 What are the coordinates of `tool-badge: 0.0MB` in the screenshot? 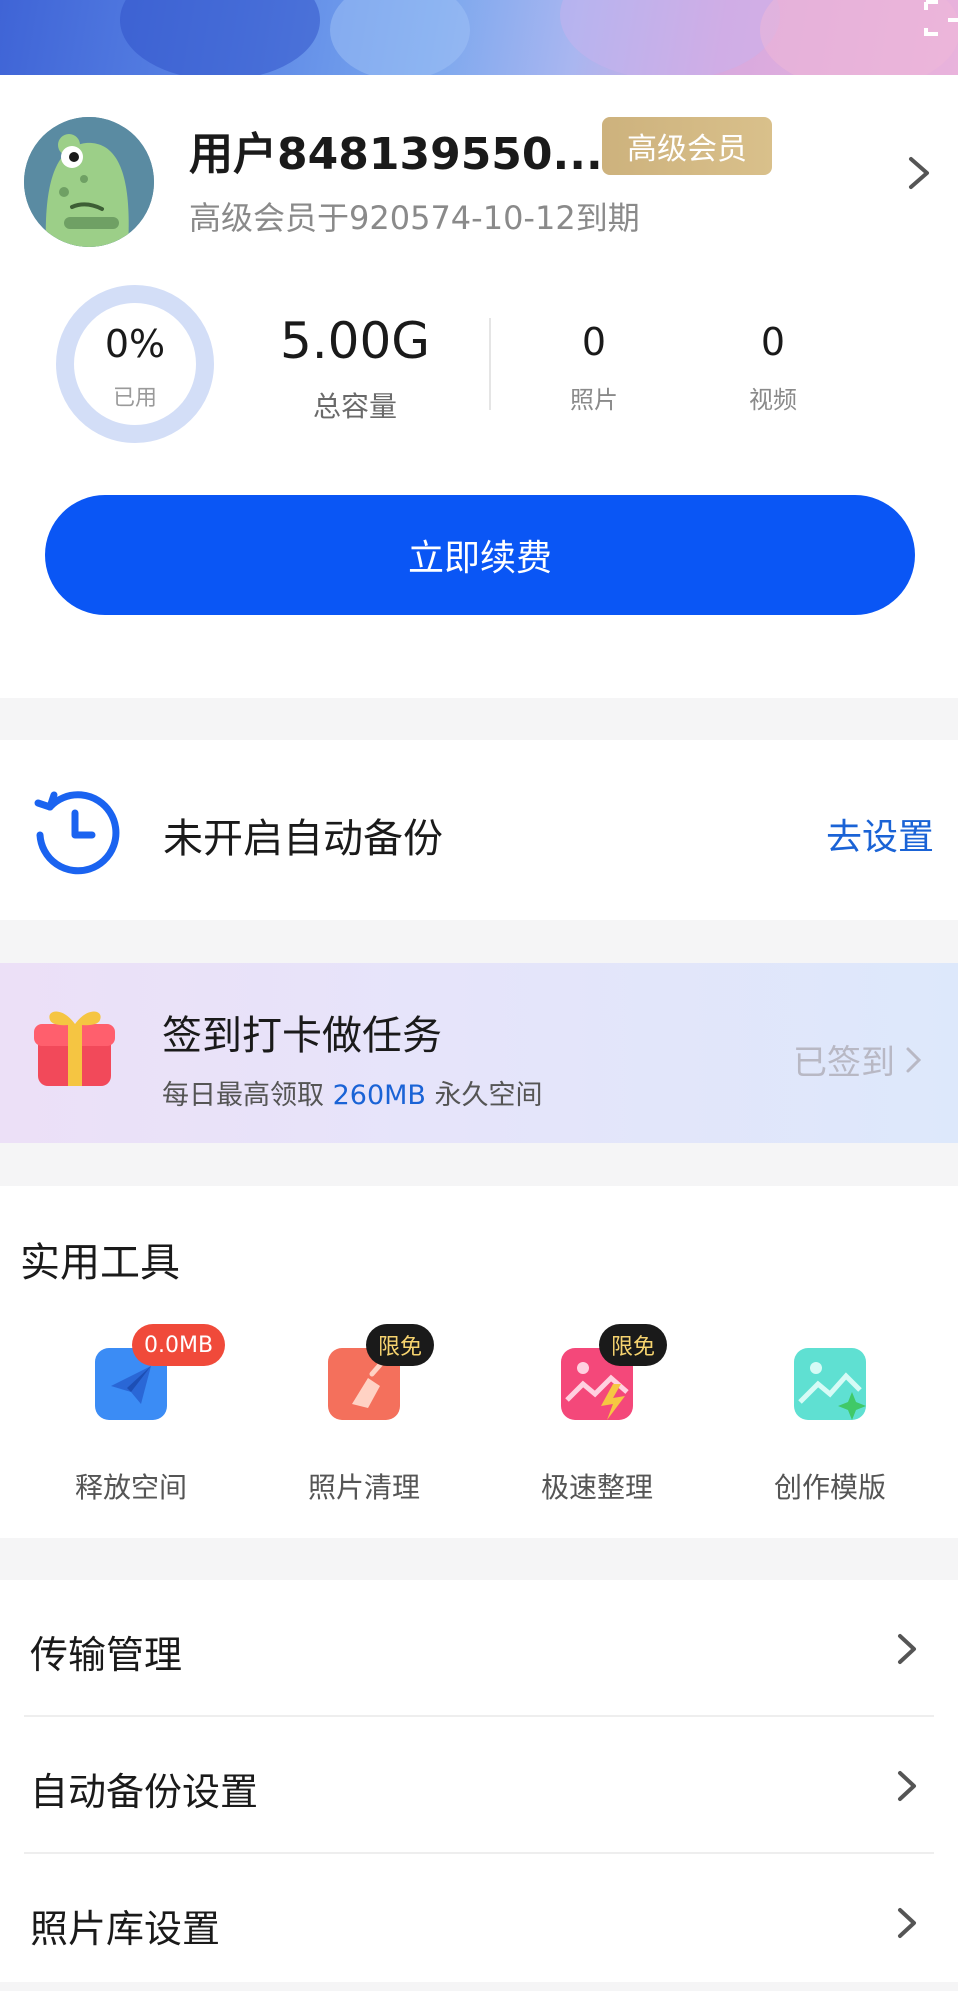 It's located at (179, 1345).